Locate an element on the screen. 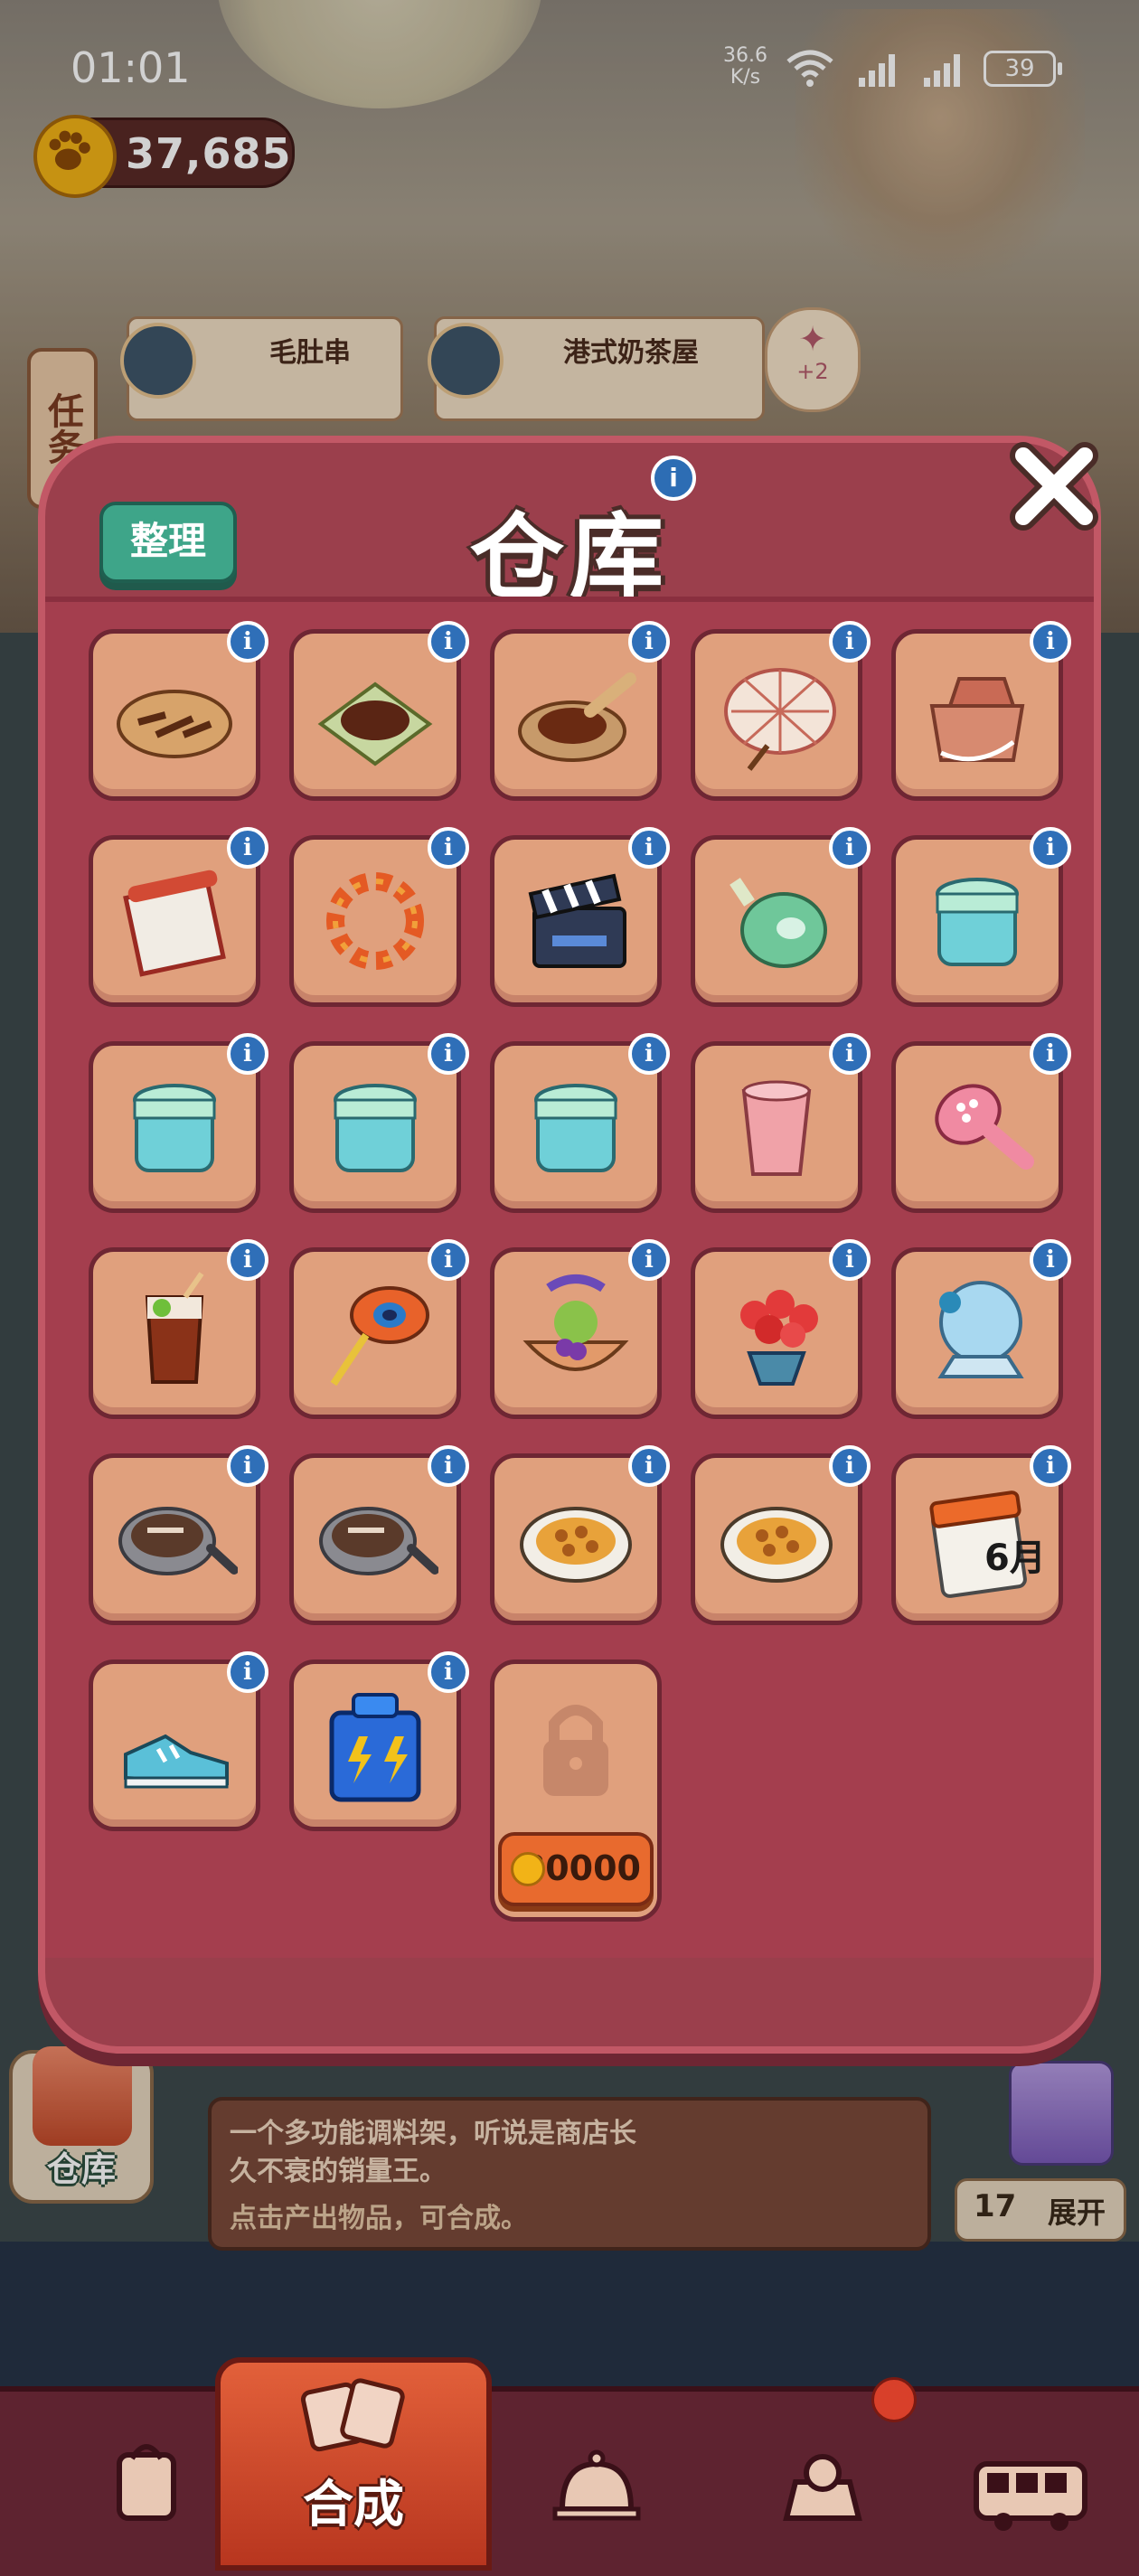 The width and height of the screenshot is (1139, 2576). cloche-icon is located at coordinates (596, 2485).